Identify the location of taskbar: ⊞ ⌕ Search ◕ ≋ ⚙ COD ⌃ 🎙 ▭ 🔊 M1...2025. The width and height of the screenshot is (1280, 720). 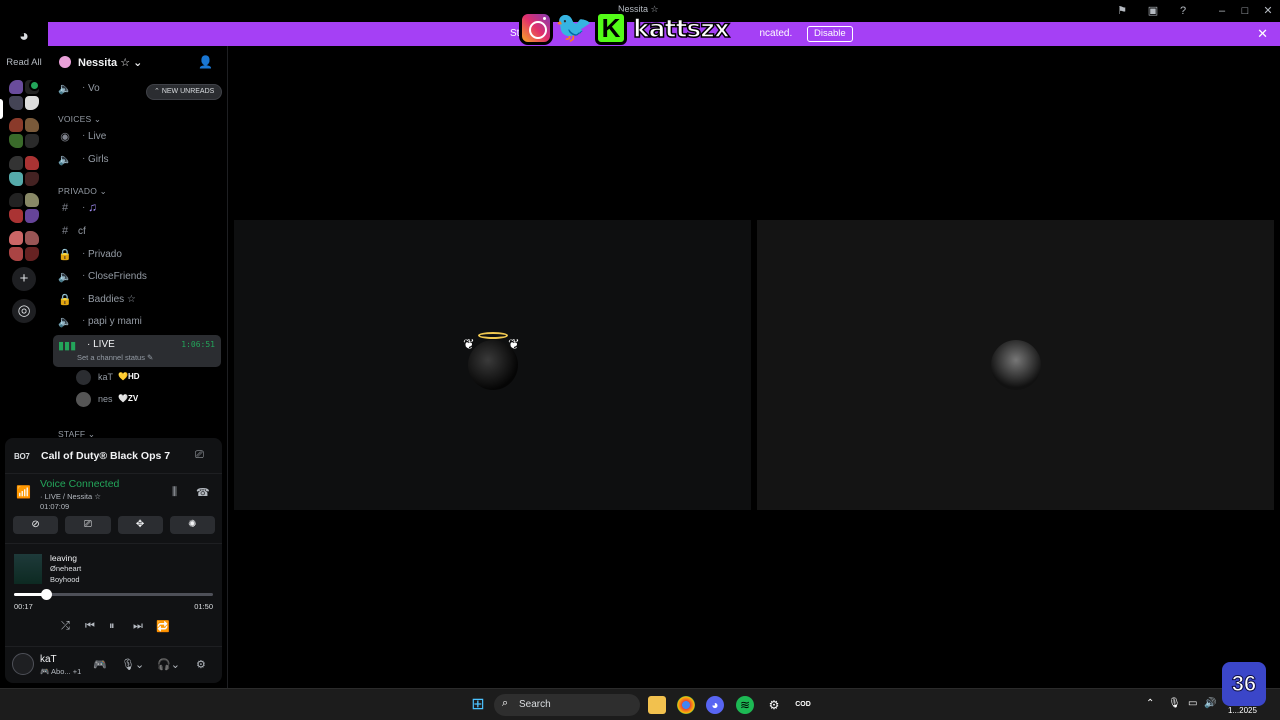
(640, 704).